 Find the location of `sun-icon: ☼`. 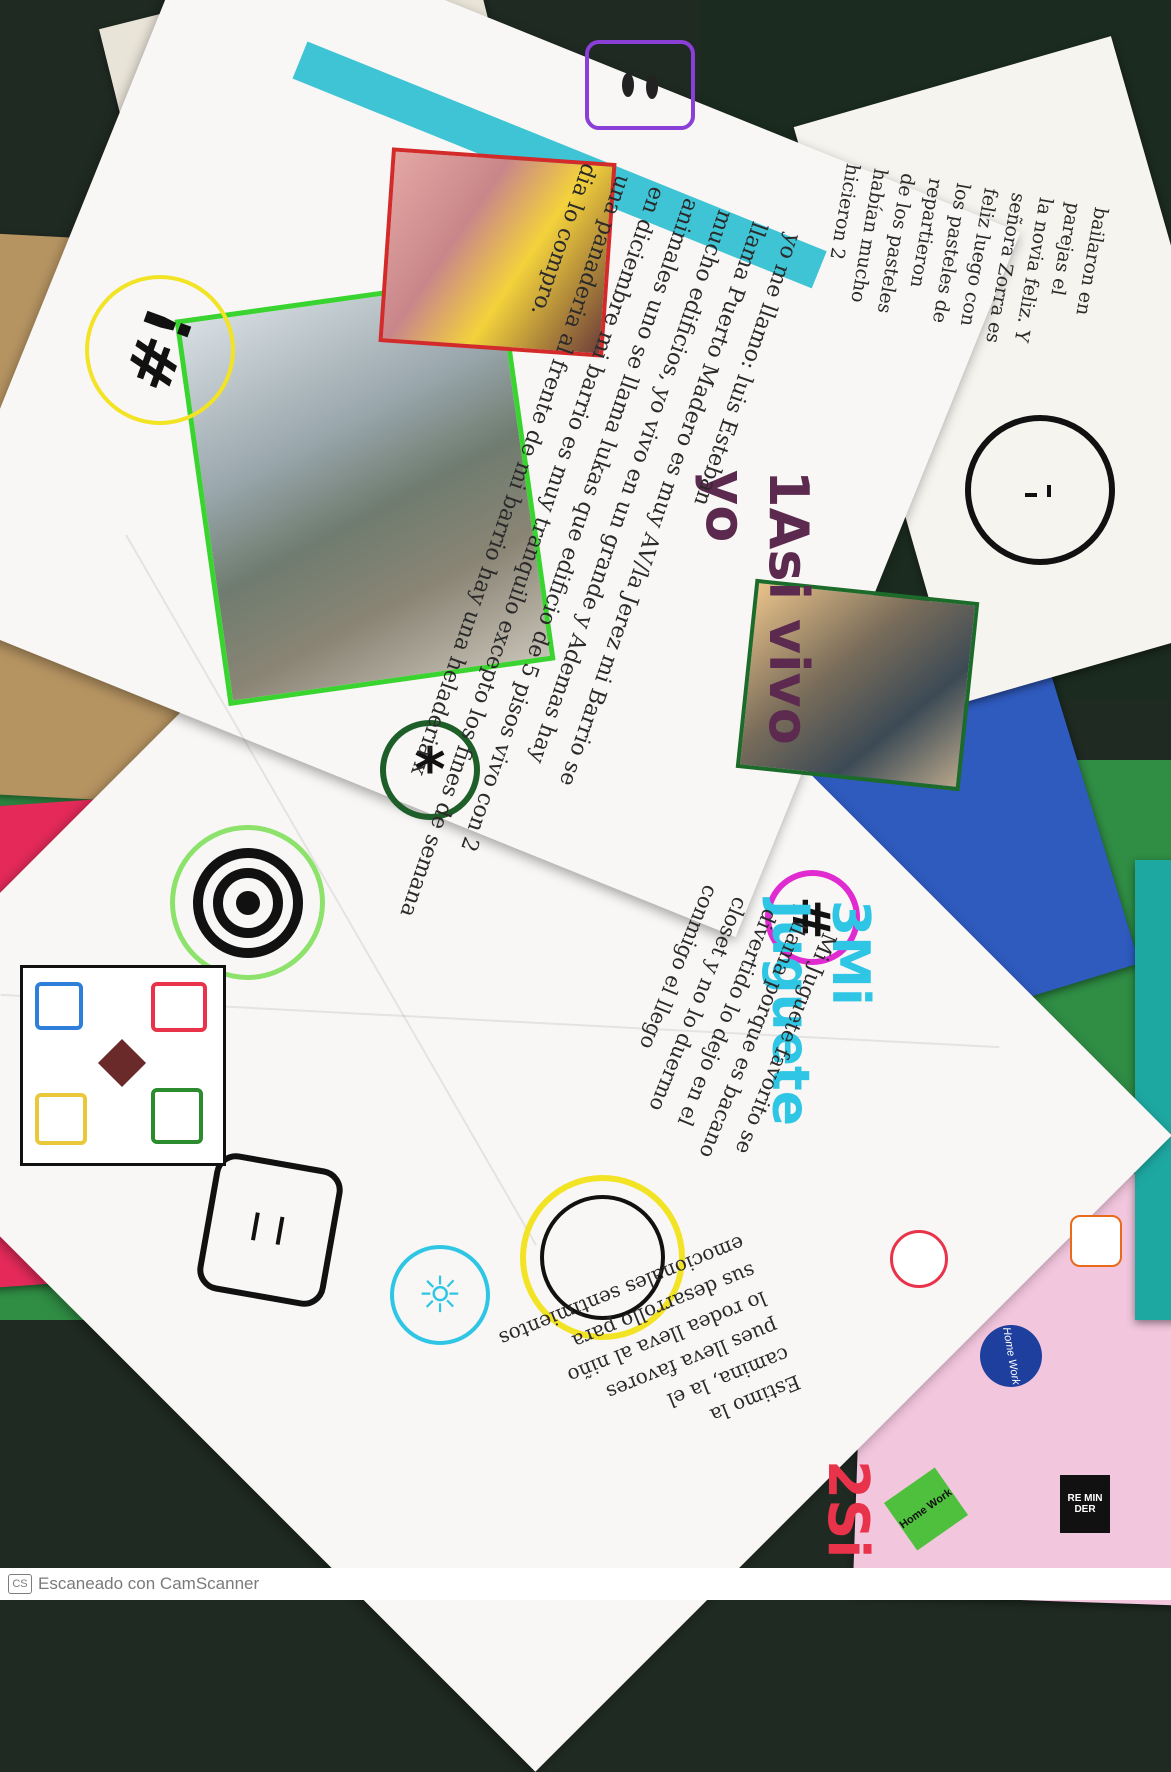

sun-icon: ☼ is located at coordinates (440, 1295).